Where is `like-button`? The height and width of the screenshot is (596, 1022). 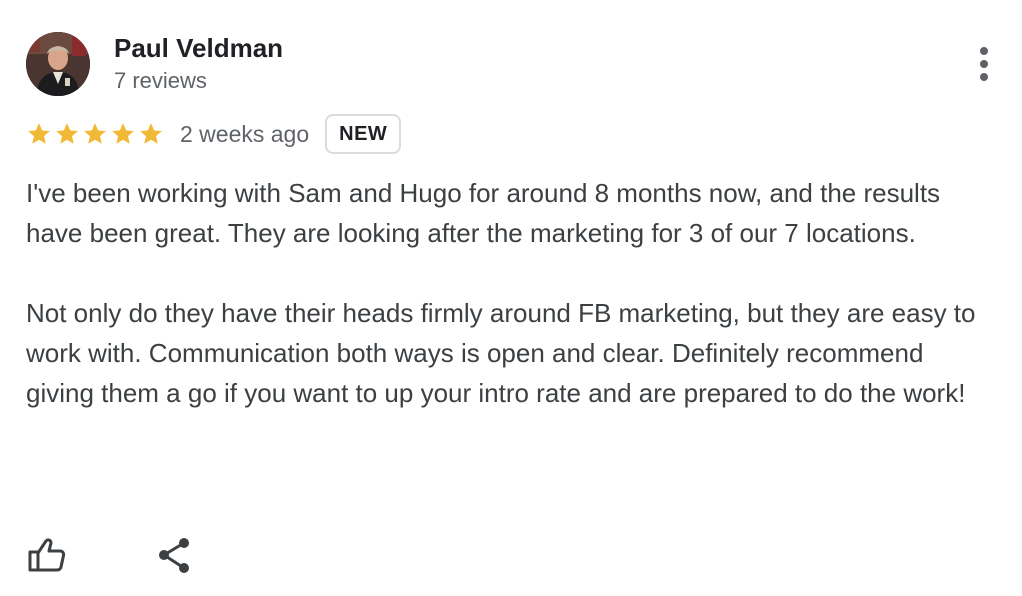
like-button is located at coordinates (46, 555).